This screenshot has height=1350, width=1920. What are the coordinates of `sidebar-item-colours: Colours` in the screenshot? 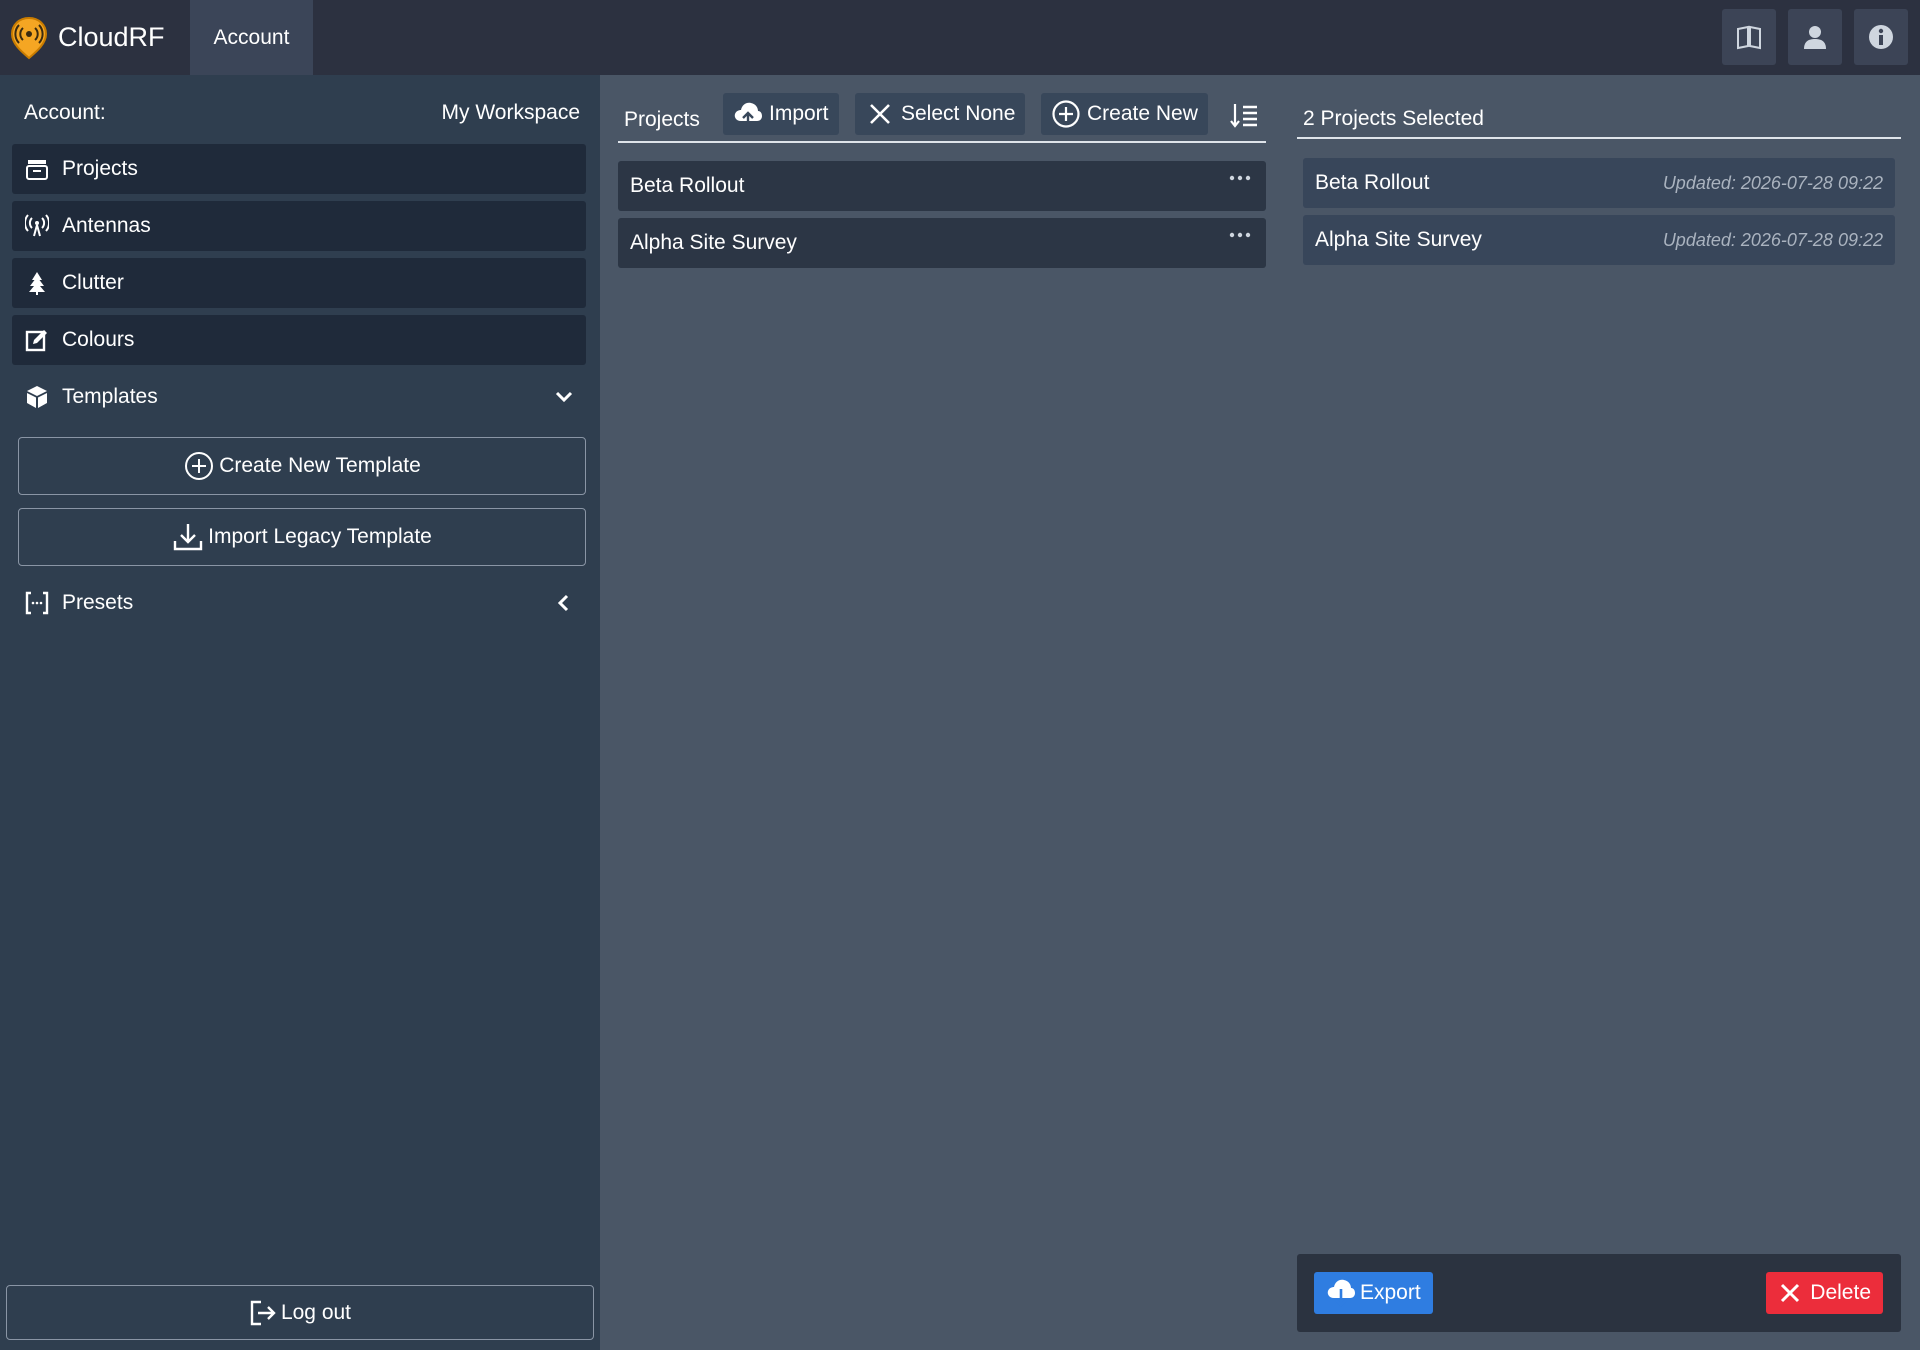 It's located at (299, 340).